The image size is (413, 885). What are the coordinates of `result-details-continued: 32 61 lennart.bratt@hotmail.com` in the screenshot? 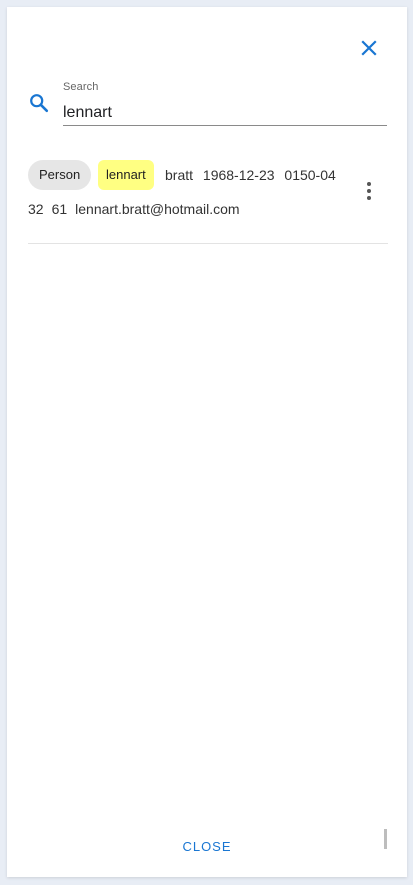 It's located at (138, 209).